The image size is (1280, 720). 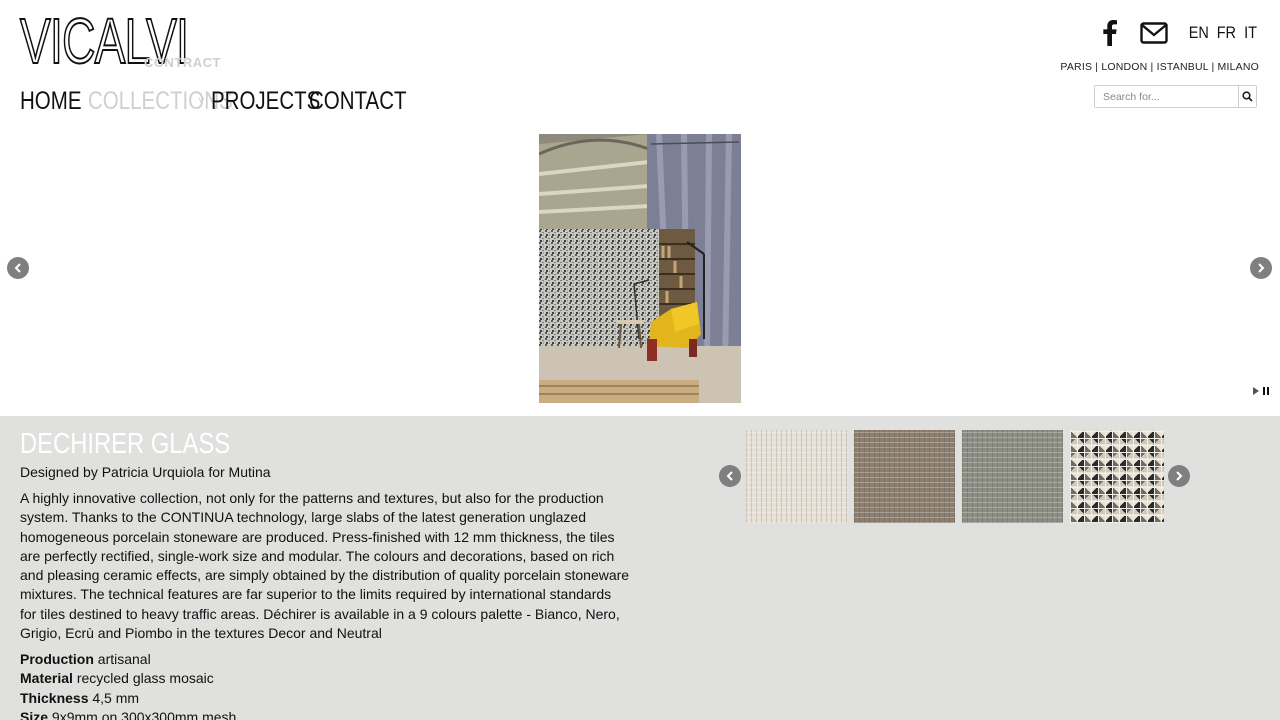 What do you see at coordinates (265, 101) in the screenshot?
I see `nav-projects: PROJECTS` at bounding box center [265, 101].